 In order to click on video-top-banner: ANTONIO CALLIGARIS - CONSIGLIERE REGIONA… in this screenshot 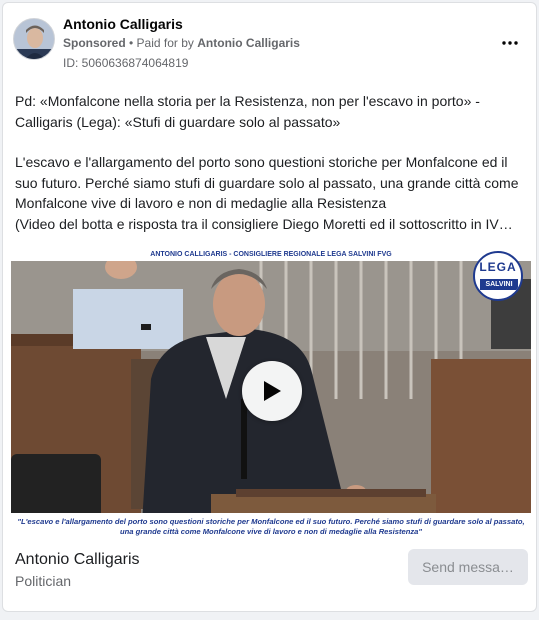, I will do `click(271, 255)`.